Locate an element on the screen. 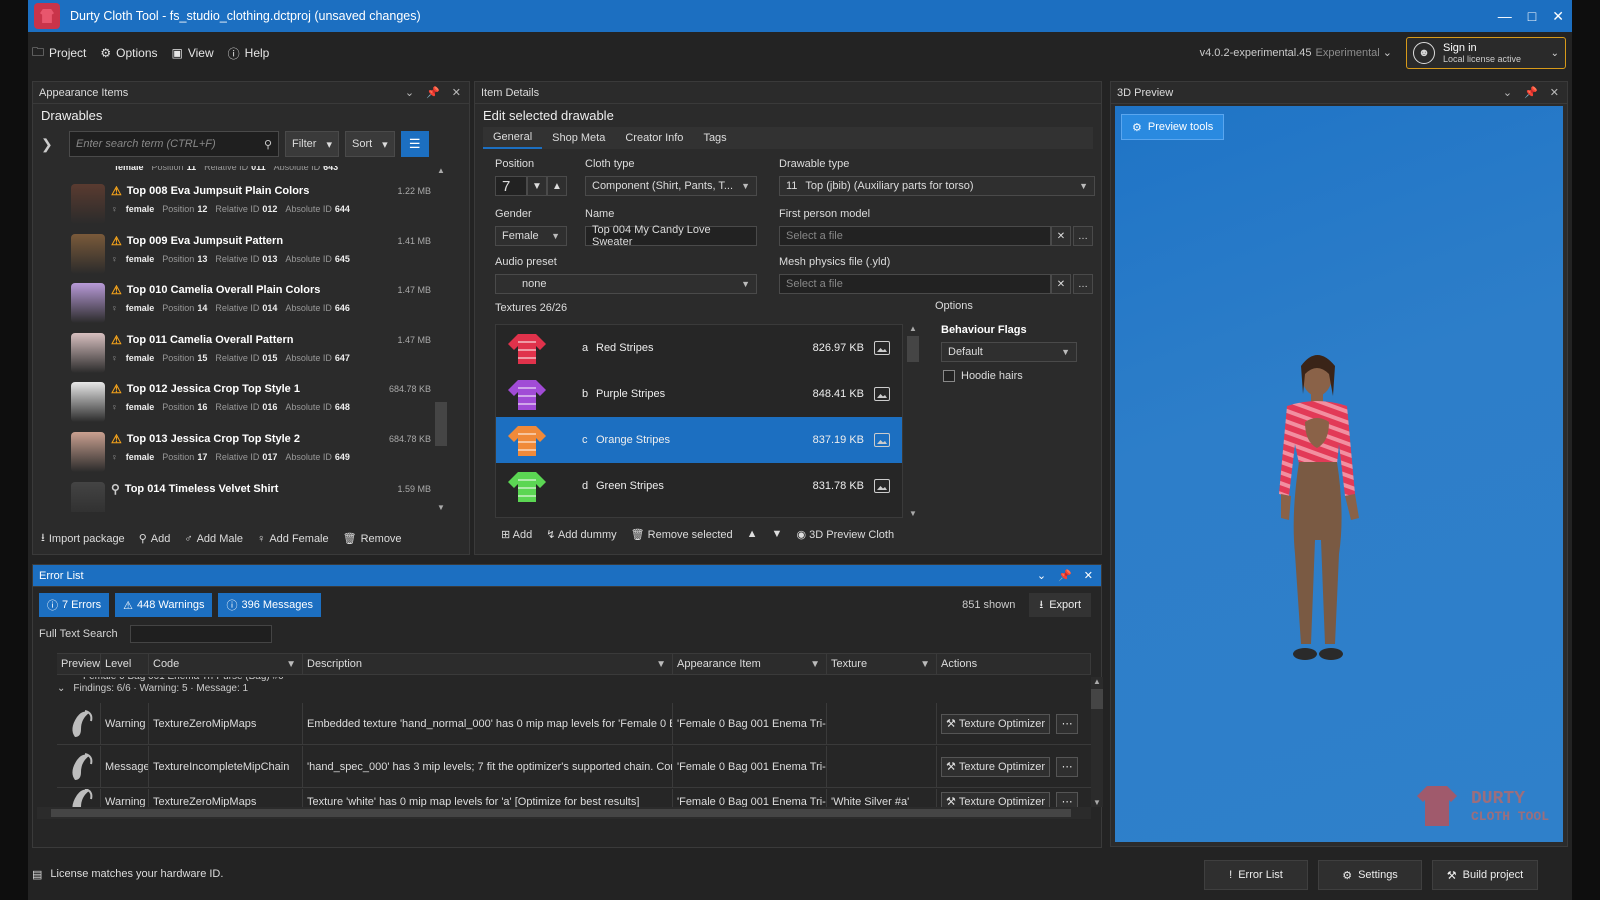 The image size is (1600, 900). column-appearance-item: Appearance Item ▼ is located at coordinates (750, 664).